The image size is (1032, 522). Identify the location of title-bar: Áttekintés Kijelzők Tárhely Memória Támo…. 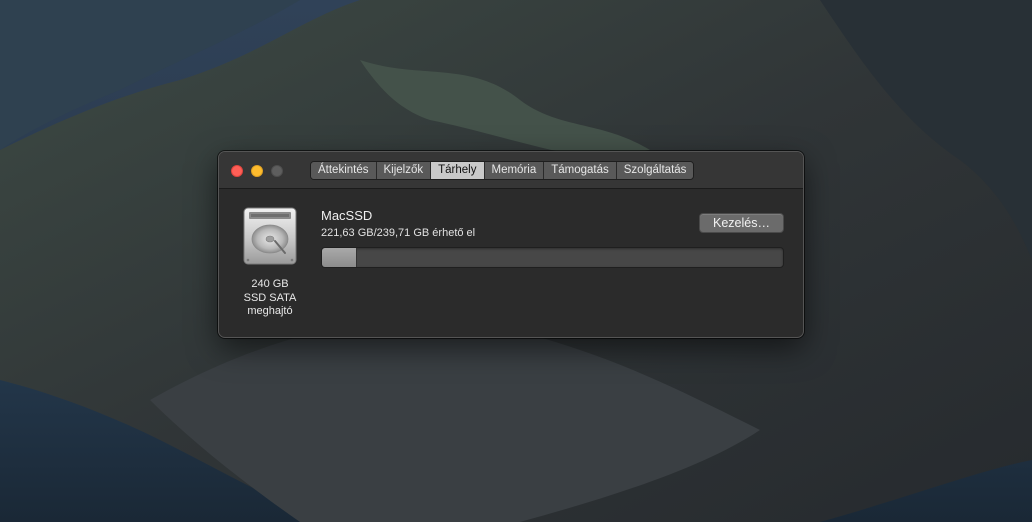
(511, 170).